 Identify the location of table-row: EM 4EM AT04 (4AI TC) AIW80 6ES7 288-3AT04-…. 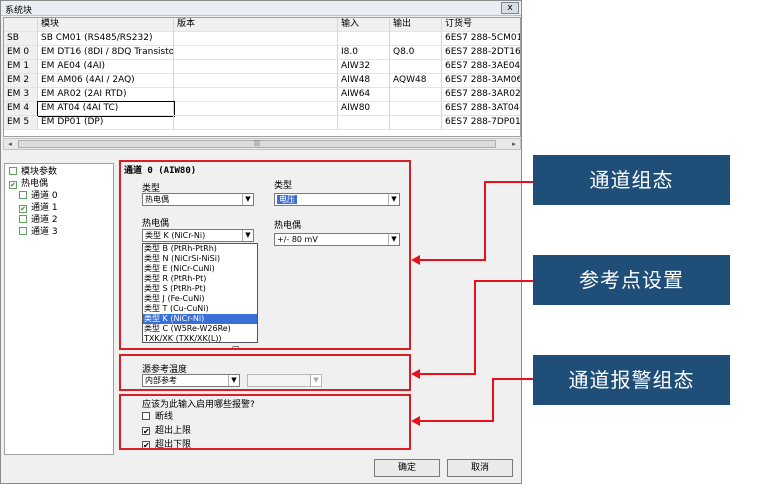
(262, 109).